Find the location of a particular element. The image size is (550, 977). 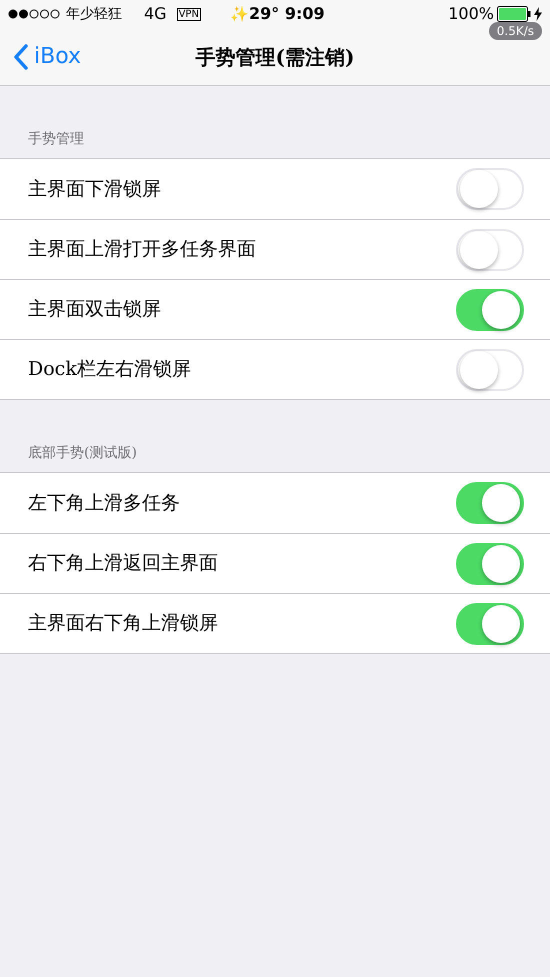

section-header: 底部手势(测试版) is located at coordinates (82, 453).